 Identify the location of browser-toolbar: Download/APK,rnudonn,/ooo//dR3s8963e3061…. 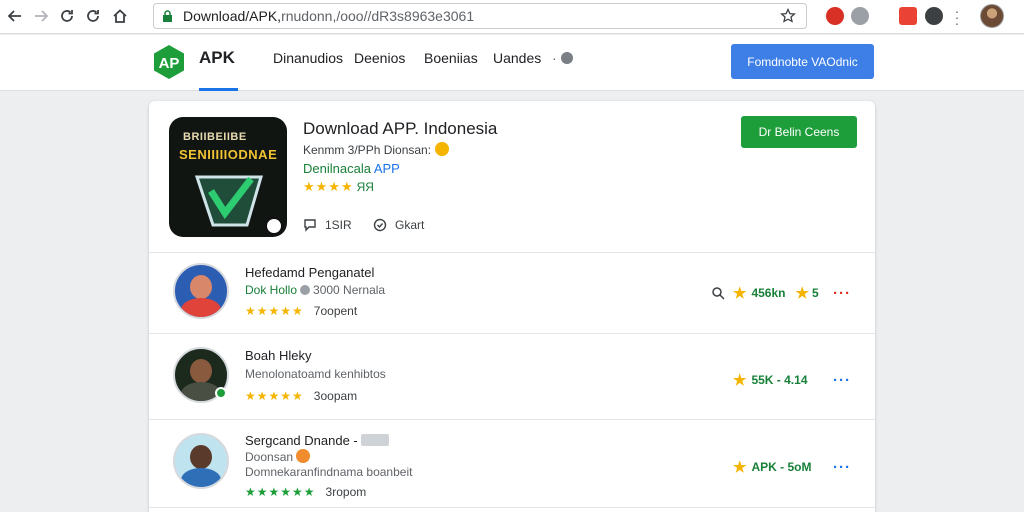
(512, 17).